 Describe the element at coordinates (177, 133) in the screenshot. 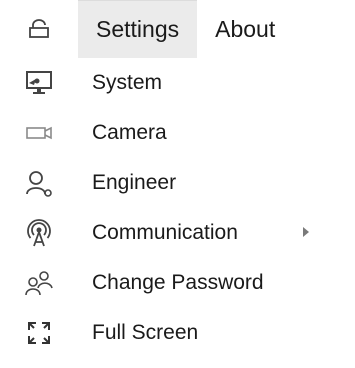

I see `menu-item-camera: Camera` at that location.